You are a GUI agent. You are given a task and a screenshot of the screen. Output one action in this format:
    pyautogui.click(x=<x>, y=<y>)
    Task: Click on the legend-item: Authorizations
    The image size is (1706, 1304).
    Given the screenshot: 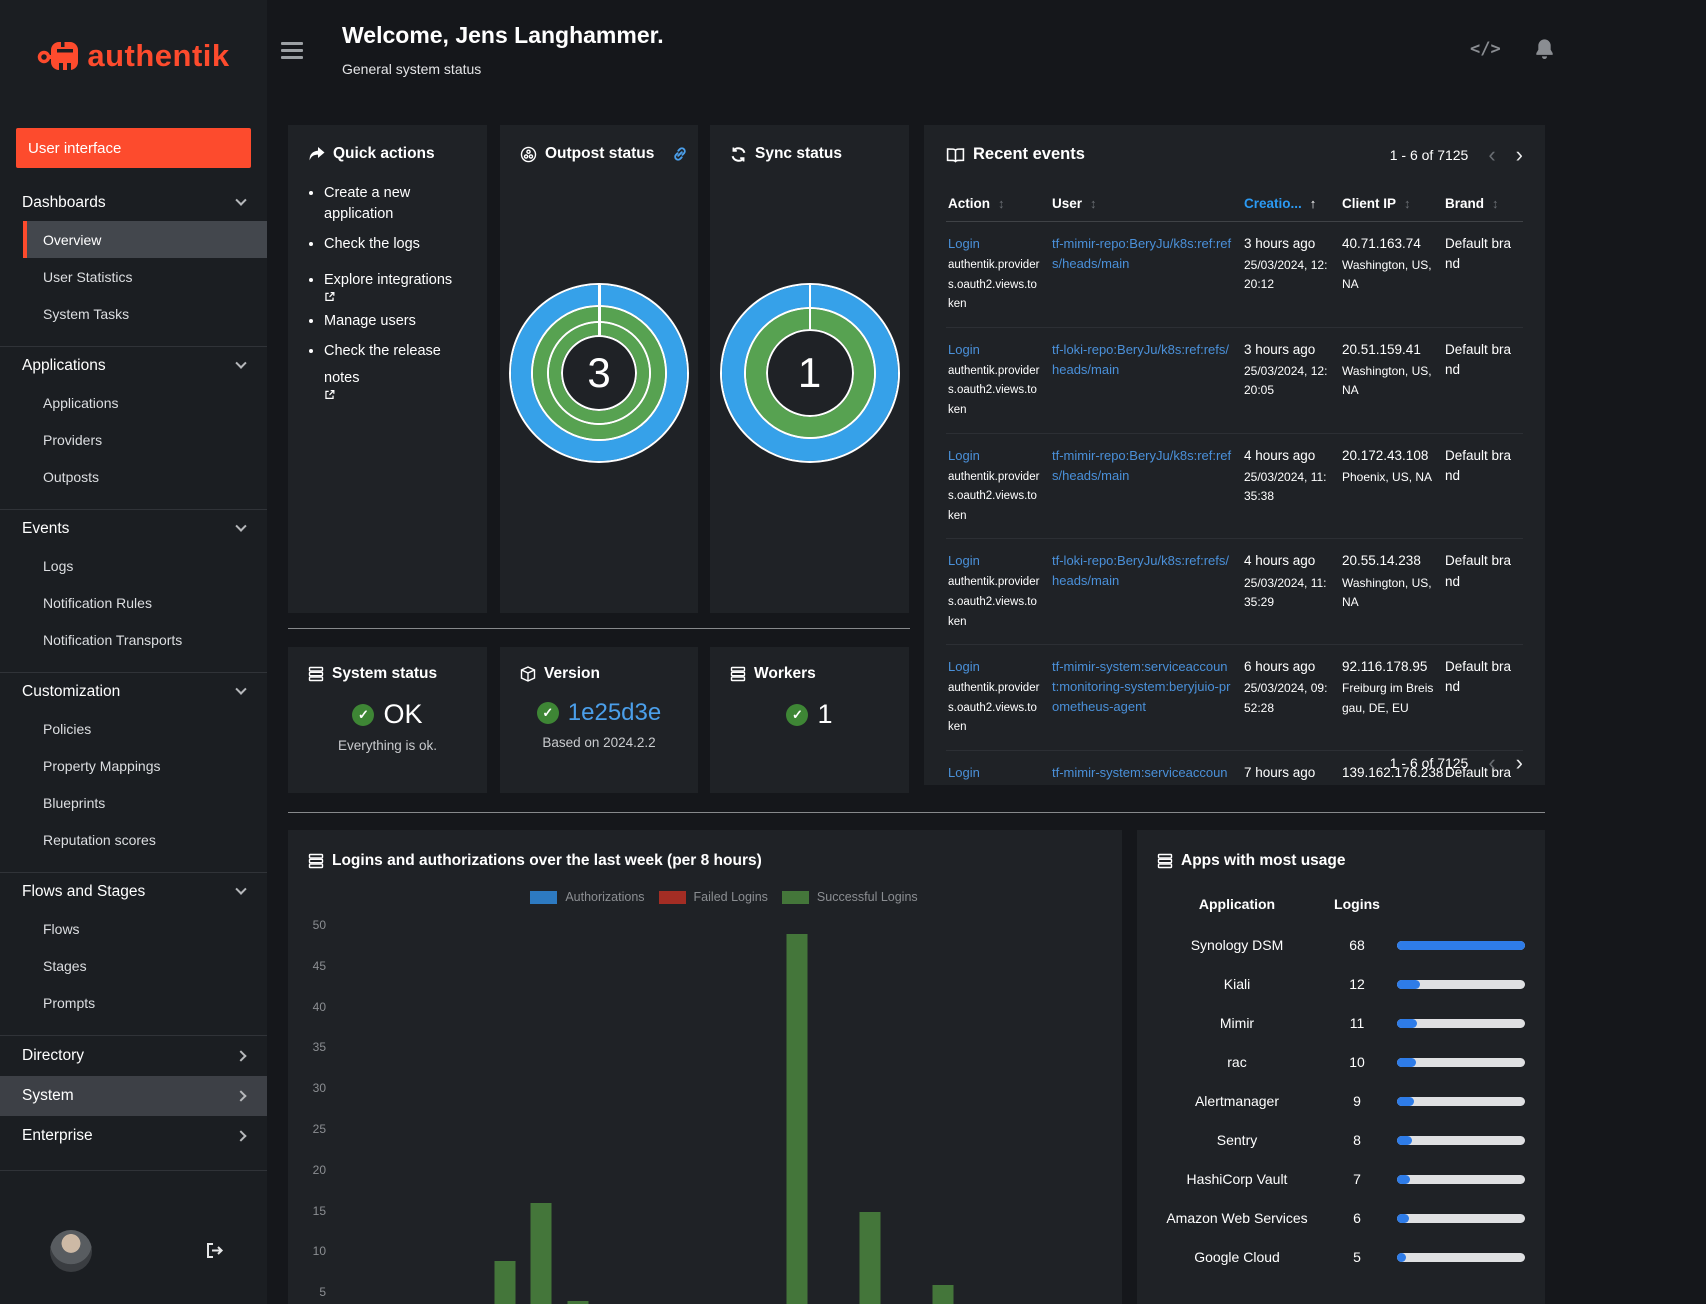 What is the action you would take?
    pyautogui.click(x=587, y=897)
    